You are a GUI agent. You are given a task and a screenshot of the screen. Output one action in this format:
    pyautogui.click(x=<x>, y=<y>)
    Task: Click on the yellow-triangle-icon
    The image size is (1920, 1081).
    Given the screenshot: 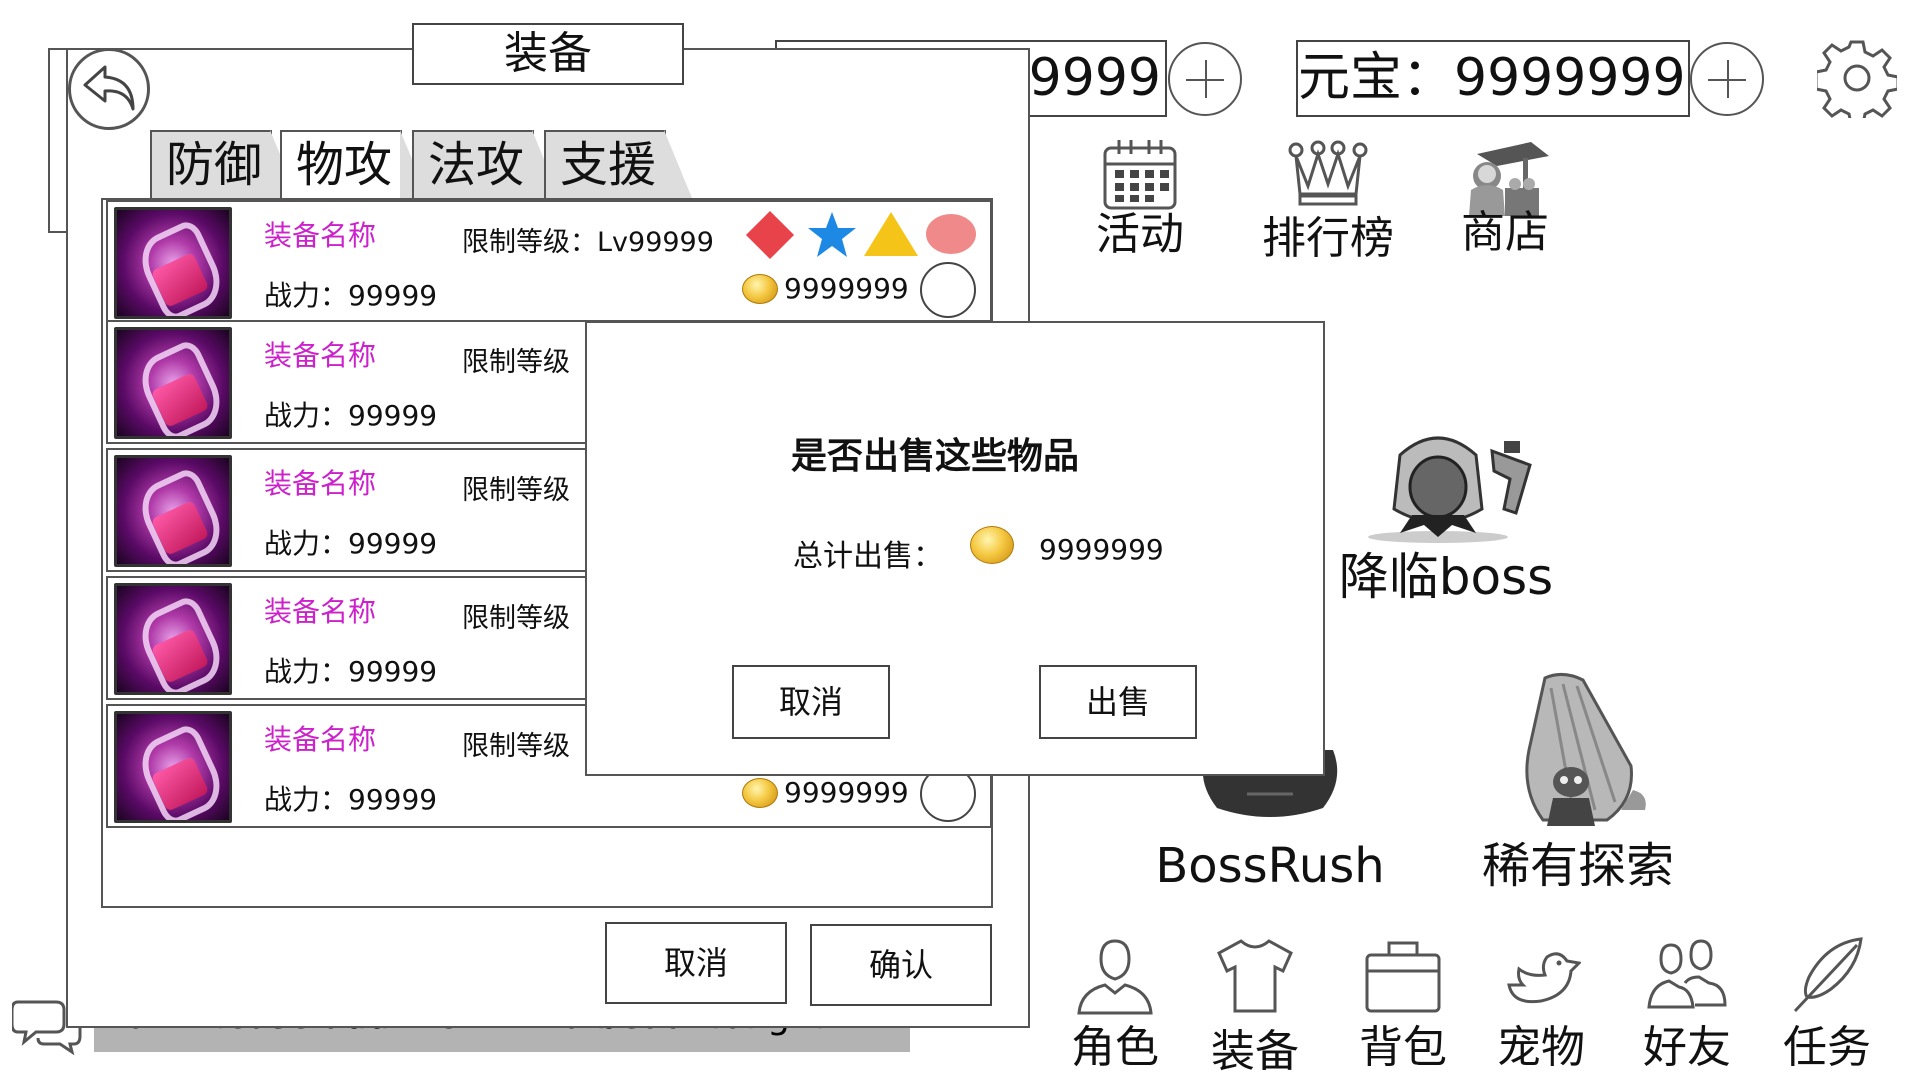 What is the action you would take?
    pyautogui.click(x=891, y=234)
    